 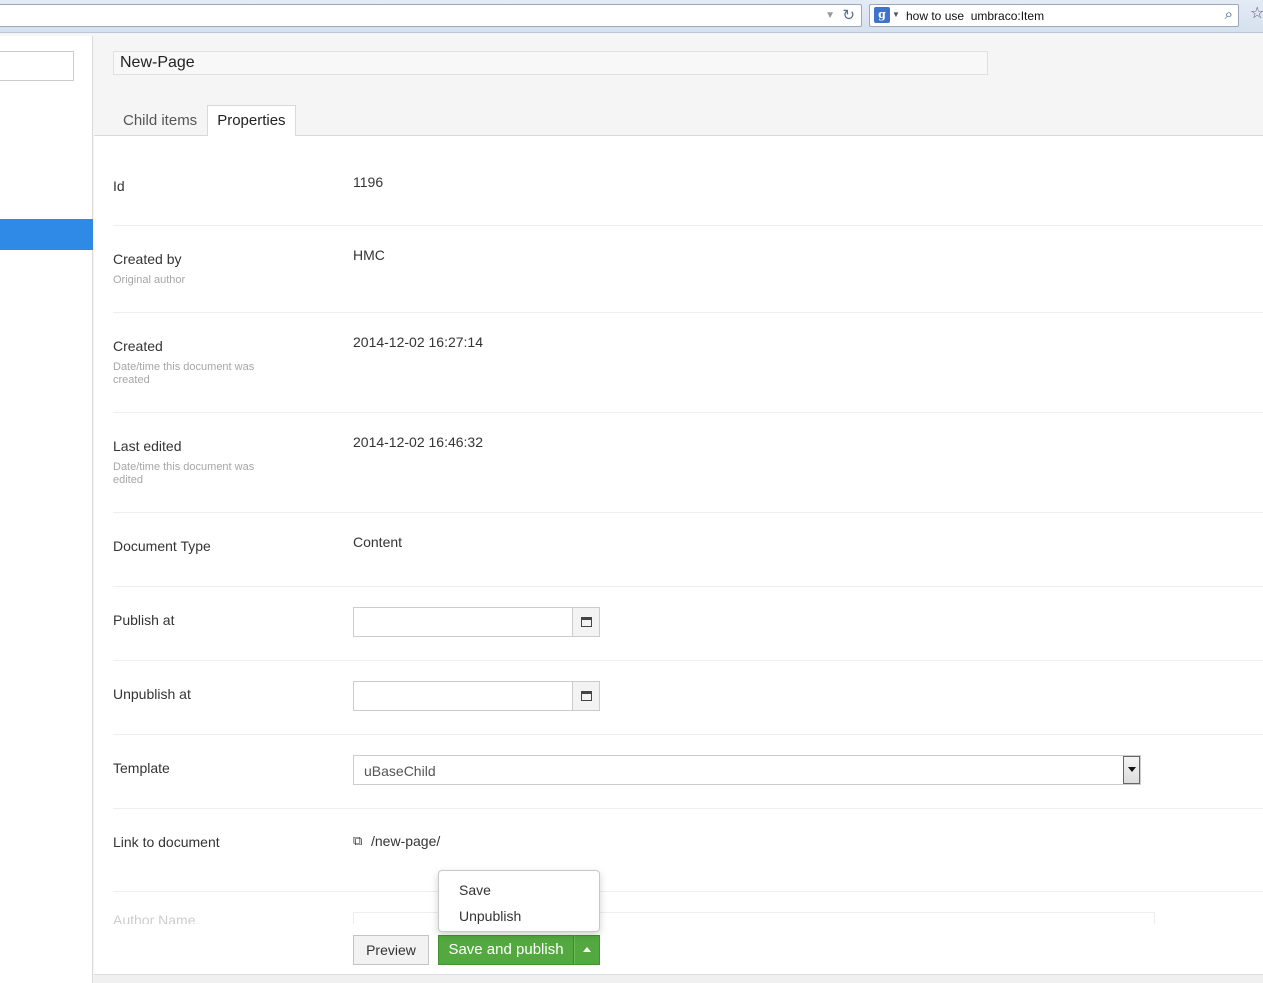 I want to click on browser-search-bar: g ▼ how to use umbraco:Item ⌕, so click(x=1054, y=15).